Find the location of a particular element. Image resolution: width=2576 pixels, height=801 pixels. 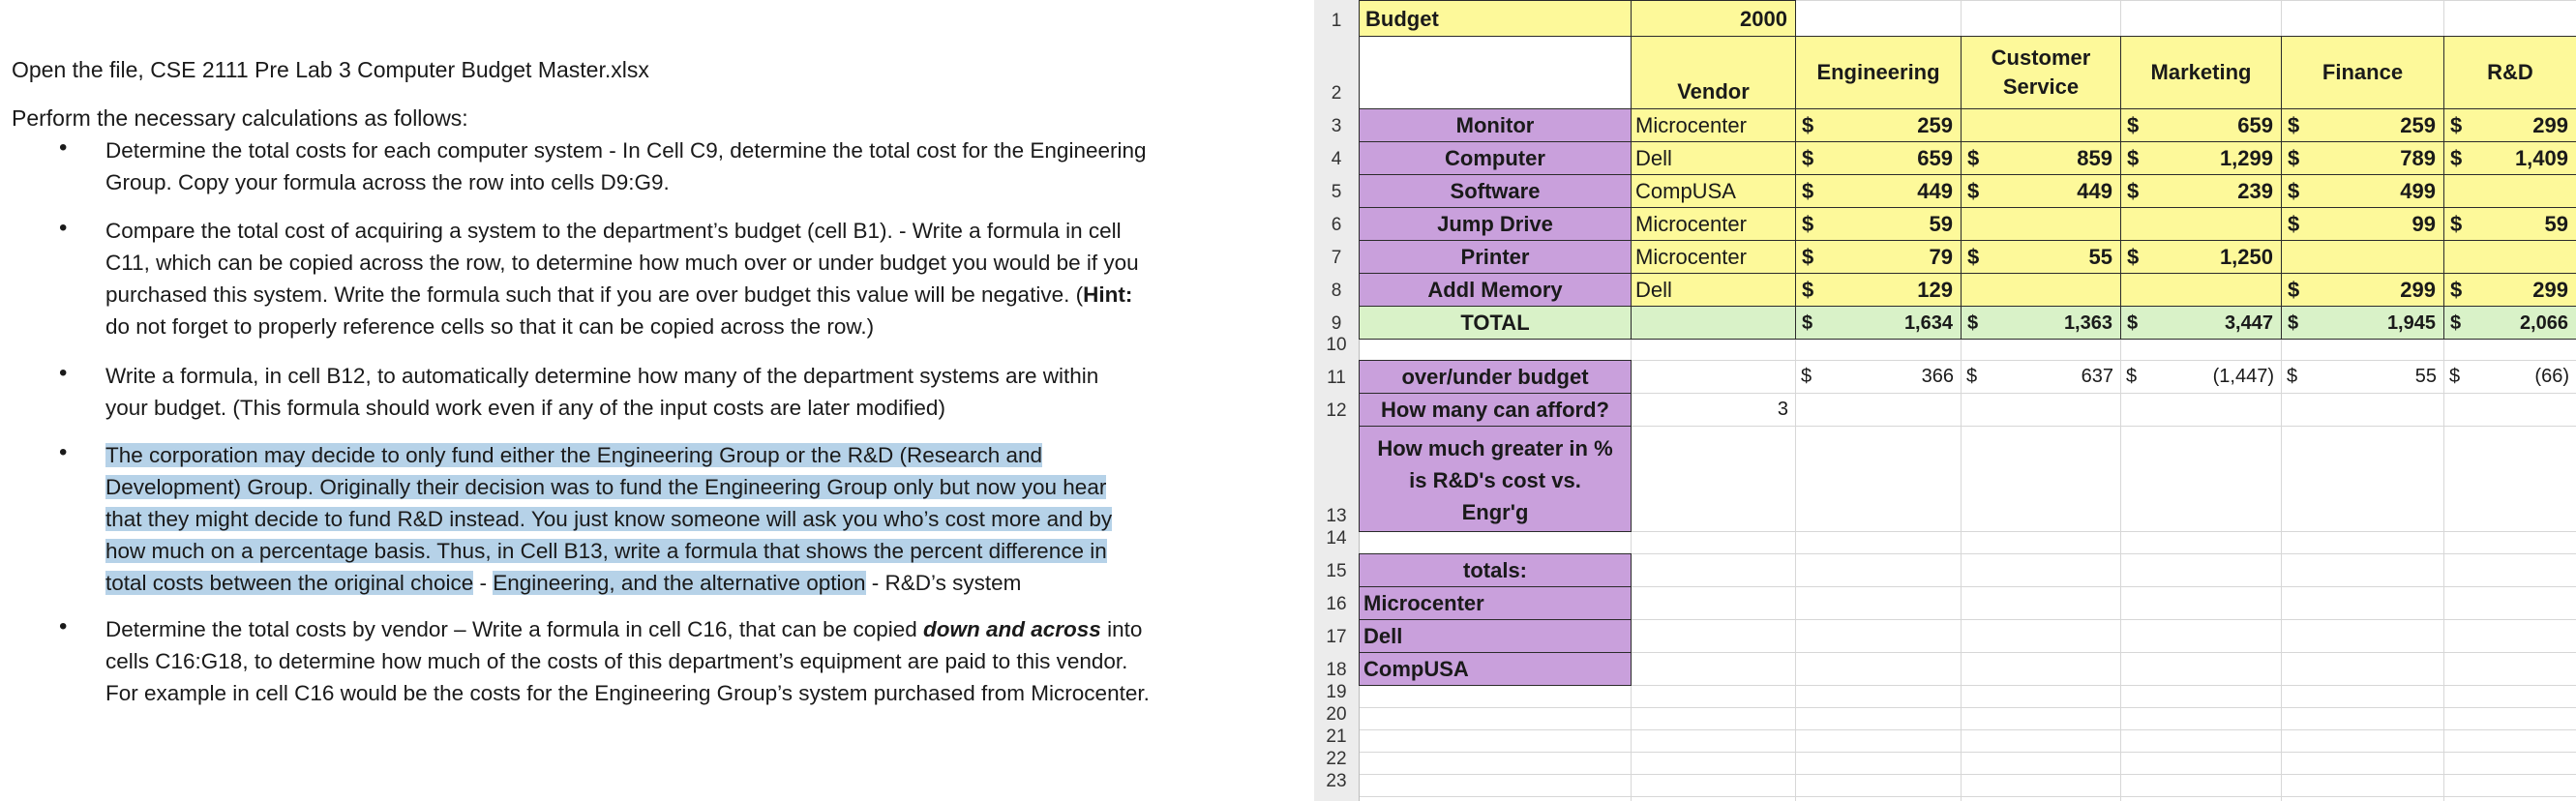

over-under-cell: $55 is located at coordinates (2362, 377).